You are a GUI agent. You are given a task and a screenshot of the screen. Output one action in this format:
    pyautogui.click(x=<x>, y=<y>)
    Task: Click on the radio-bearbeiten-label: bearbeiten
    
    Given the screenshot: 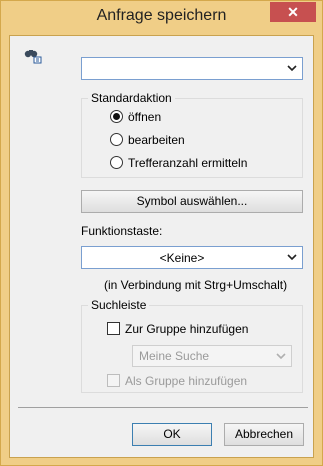 What is the action you would take?
    pyautogui.click(x=156, y=140)
    